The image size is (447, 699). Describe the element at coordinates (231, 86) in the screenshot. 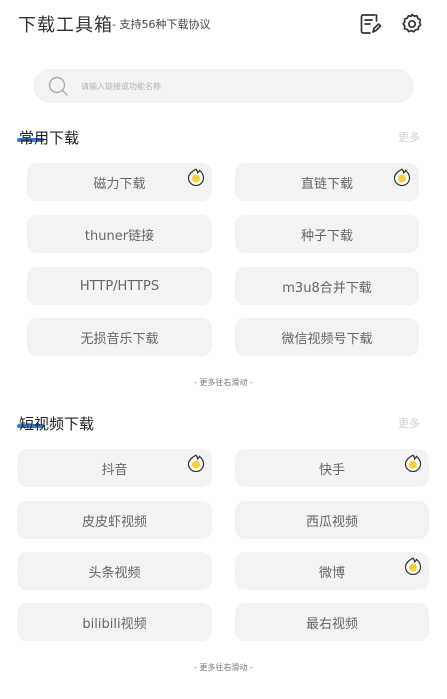

I see `search-input` at that location.